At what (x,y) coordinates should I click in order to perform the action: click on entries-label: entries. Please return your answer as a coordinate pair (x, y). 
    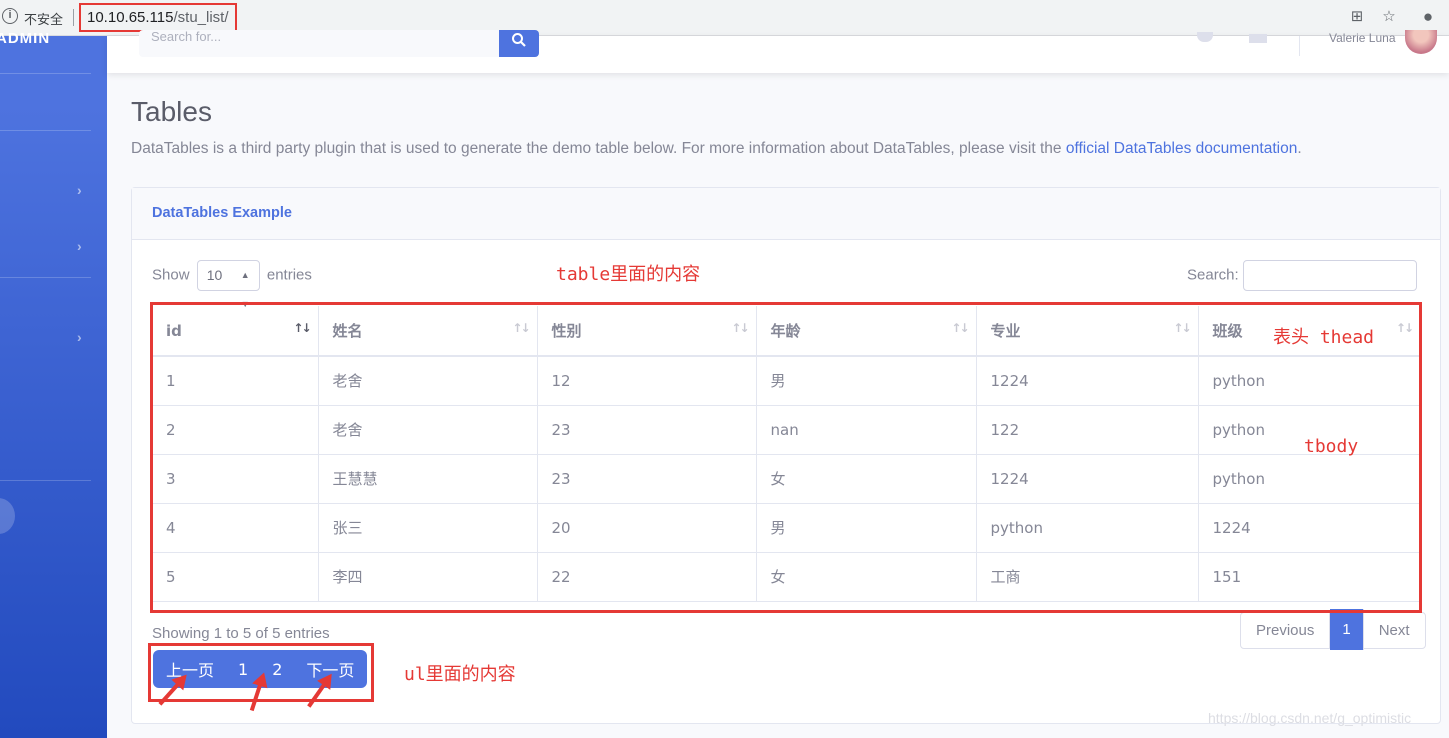
    Looking at the image, I should click on (289, 275).